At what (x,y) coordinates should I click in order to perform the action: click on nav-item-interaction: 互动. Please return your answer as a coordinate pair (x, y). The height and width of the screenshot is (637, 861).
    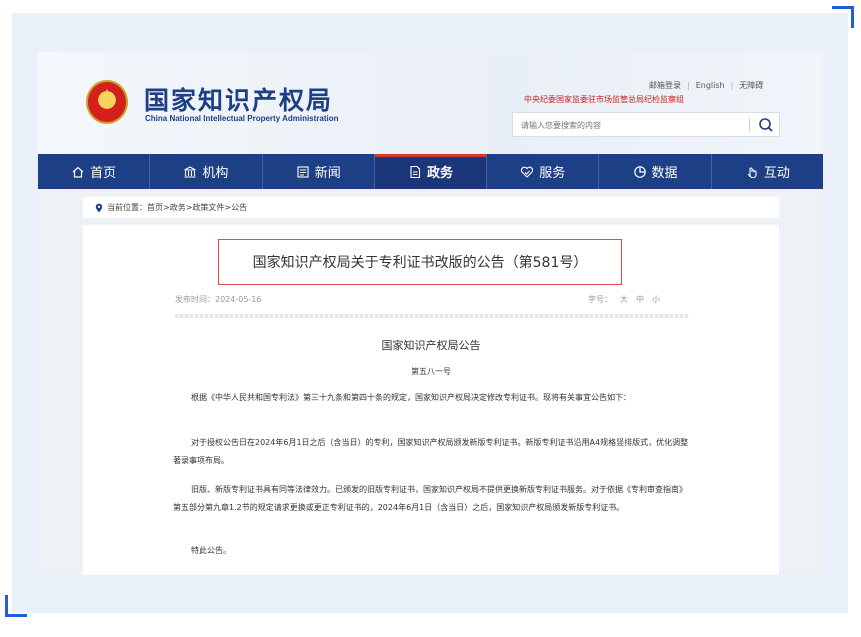
    Looking at the image, I should click on (767, 171).